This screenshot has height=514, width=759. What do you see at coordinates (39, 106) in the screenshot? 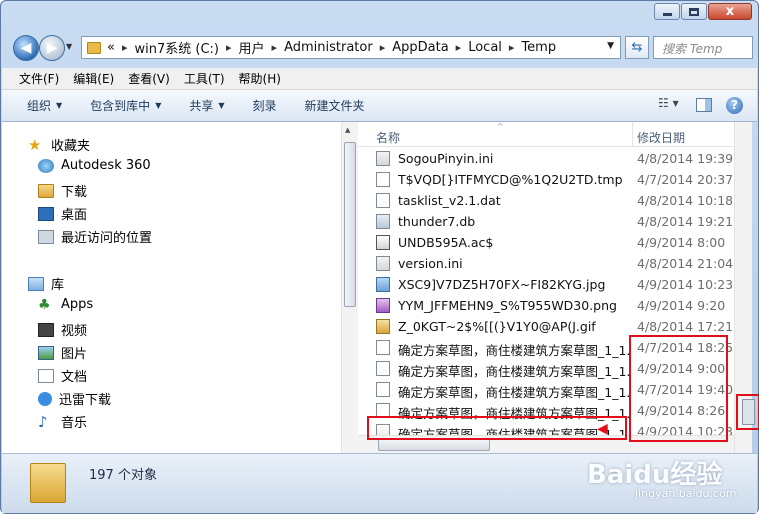
I see `organize-label: 组织` at bounding box center [39, 106].